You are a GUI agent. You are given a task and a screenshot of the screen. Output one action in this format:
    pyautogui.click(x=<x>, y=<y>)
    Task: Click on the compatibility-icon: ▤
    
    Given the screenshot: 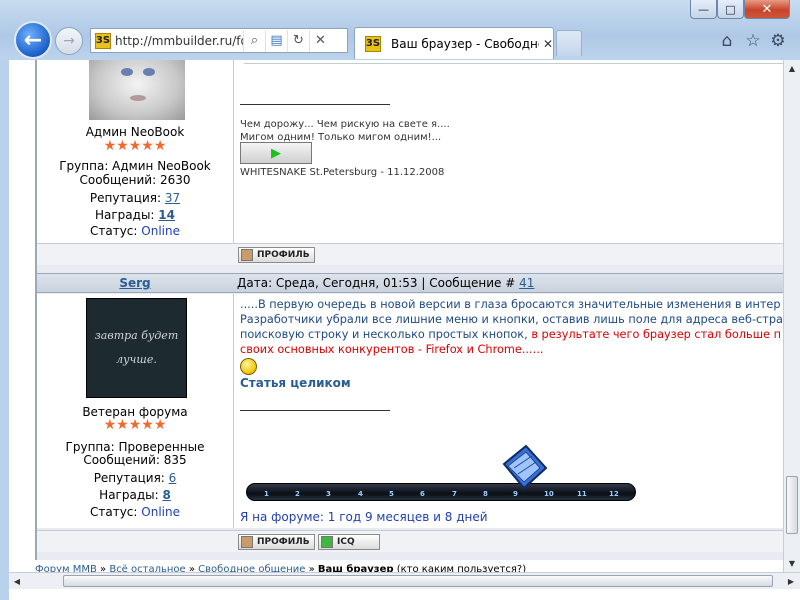 What is the action you would take?
    pyautogui.click(x=276, y=40)
    